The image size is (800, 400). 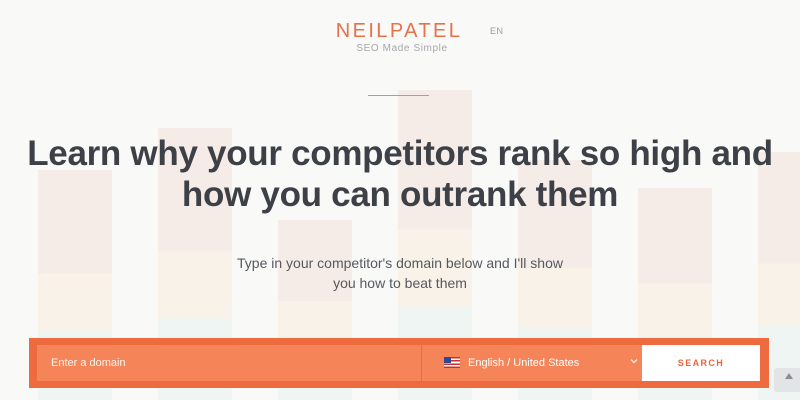 I want to click on hero-subtitle-line2: you how to beat them, so click(x=400, y=283).